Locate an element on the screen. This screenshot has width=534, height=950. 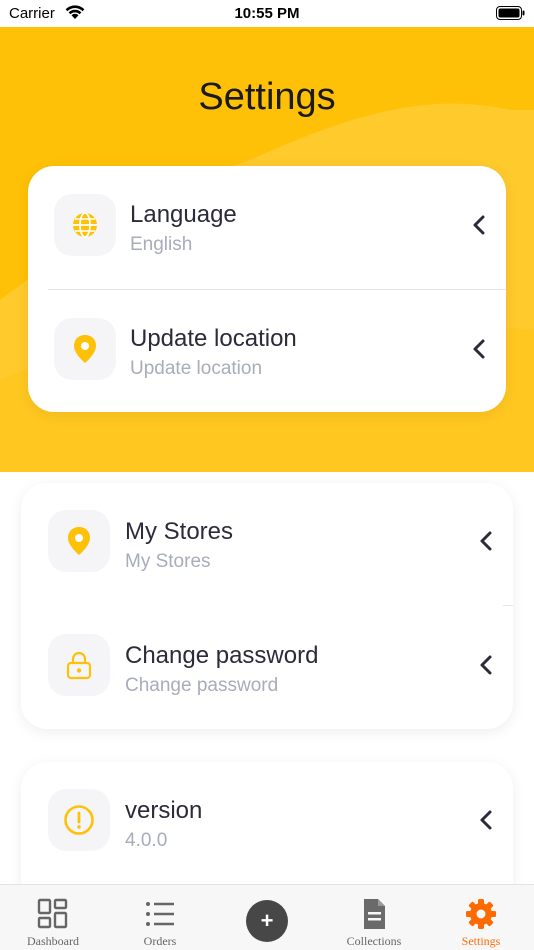
row-divider is located at coordinates (508, 605).